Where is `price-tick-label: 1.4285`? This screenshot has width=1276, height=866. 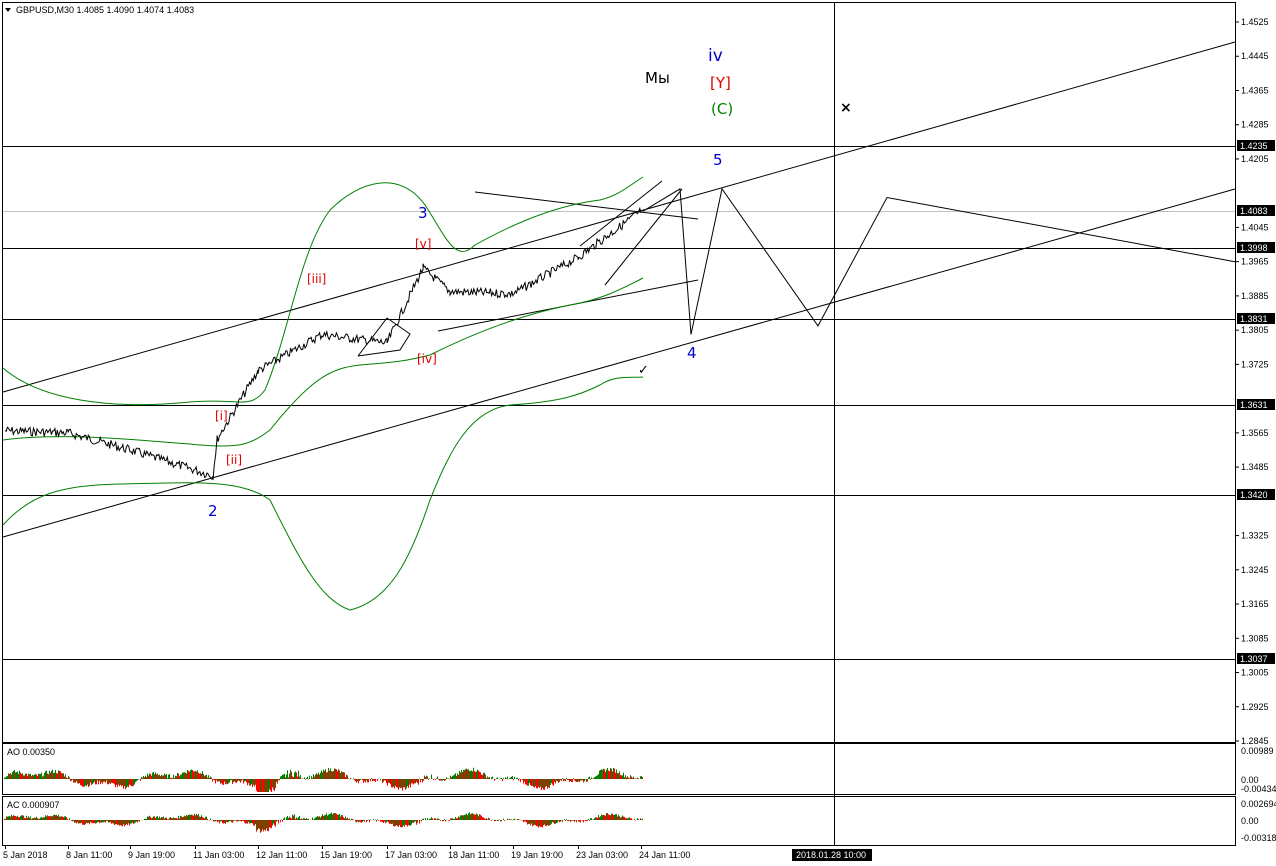
price-tick-label: 1.4285 is located at coordinates (1255, 125).